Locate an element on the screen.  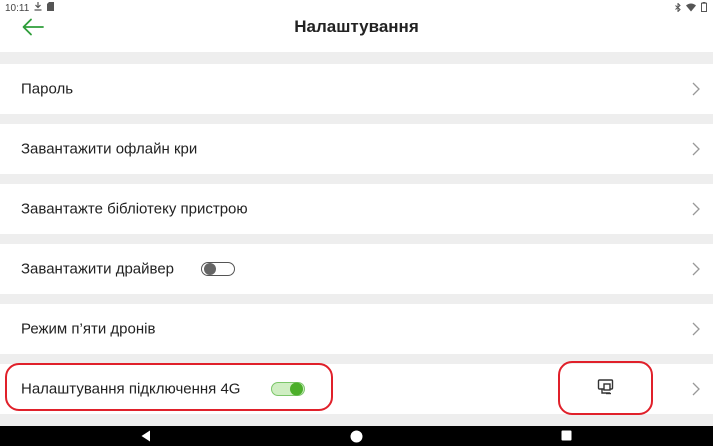
wifi-icon is located at coordinates (691, 9).